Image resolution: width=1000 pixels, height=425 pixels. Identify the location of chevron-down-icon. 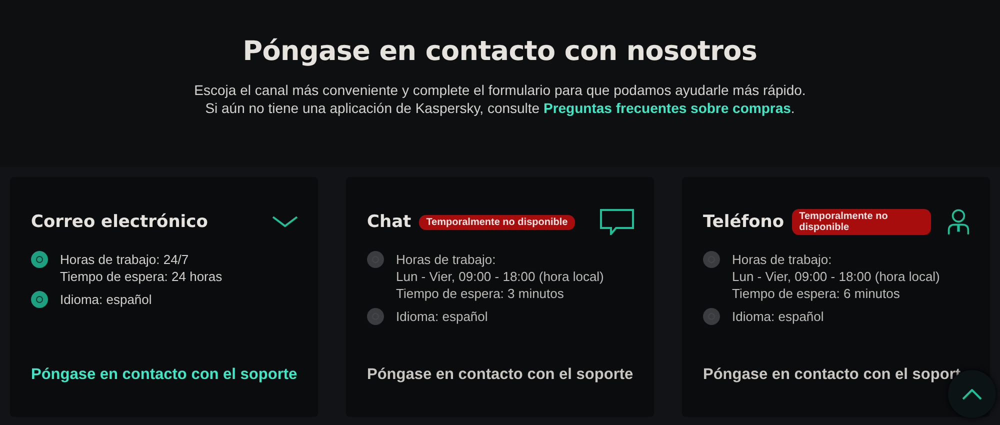
(285, 222).